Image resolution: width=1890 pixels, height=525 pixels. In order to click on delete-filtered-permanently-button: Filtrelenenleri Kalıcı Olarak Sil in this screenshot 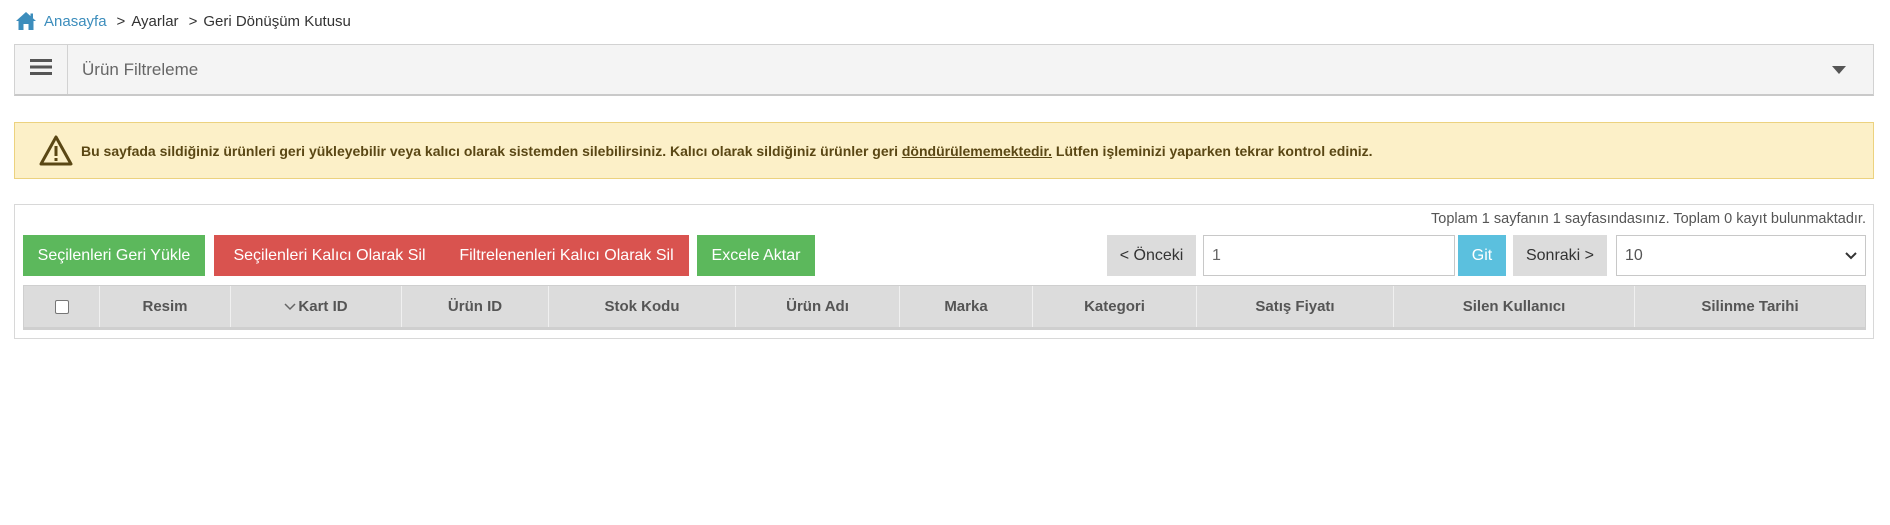, I will do `click(566, 255)`.